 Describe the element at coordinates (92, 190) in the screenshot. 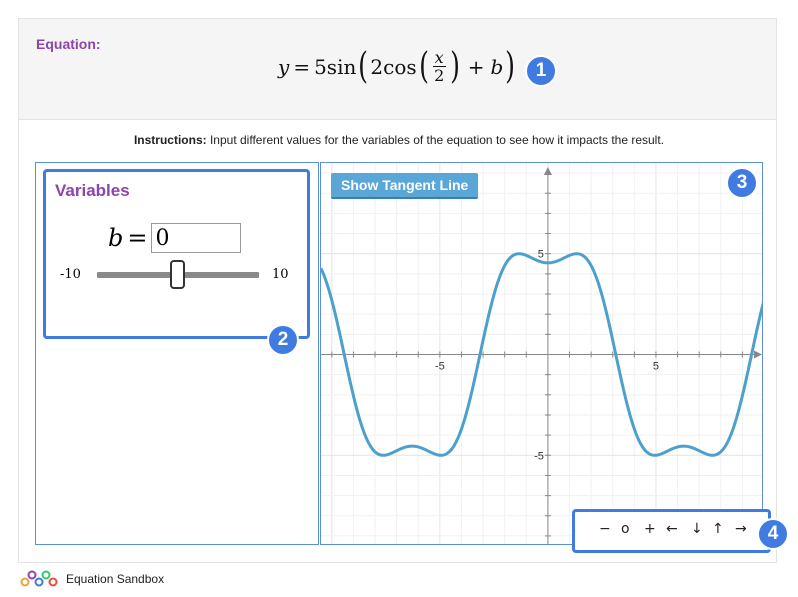

I see `variables-title: Variables` at that location.